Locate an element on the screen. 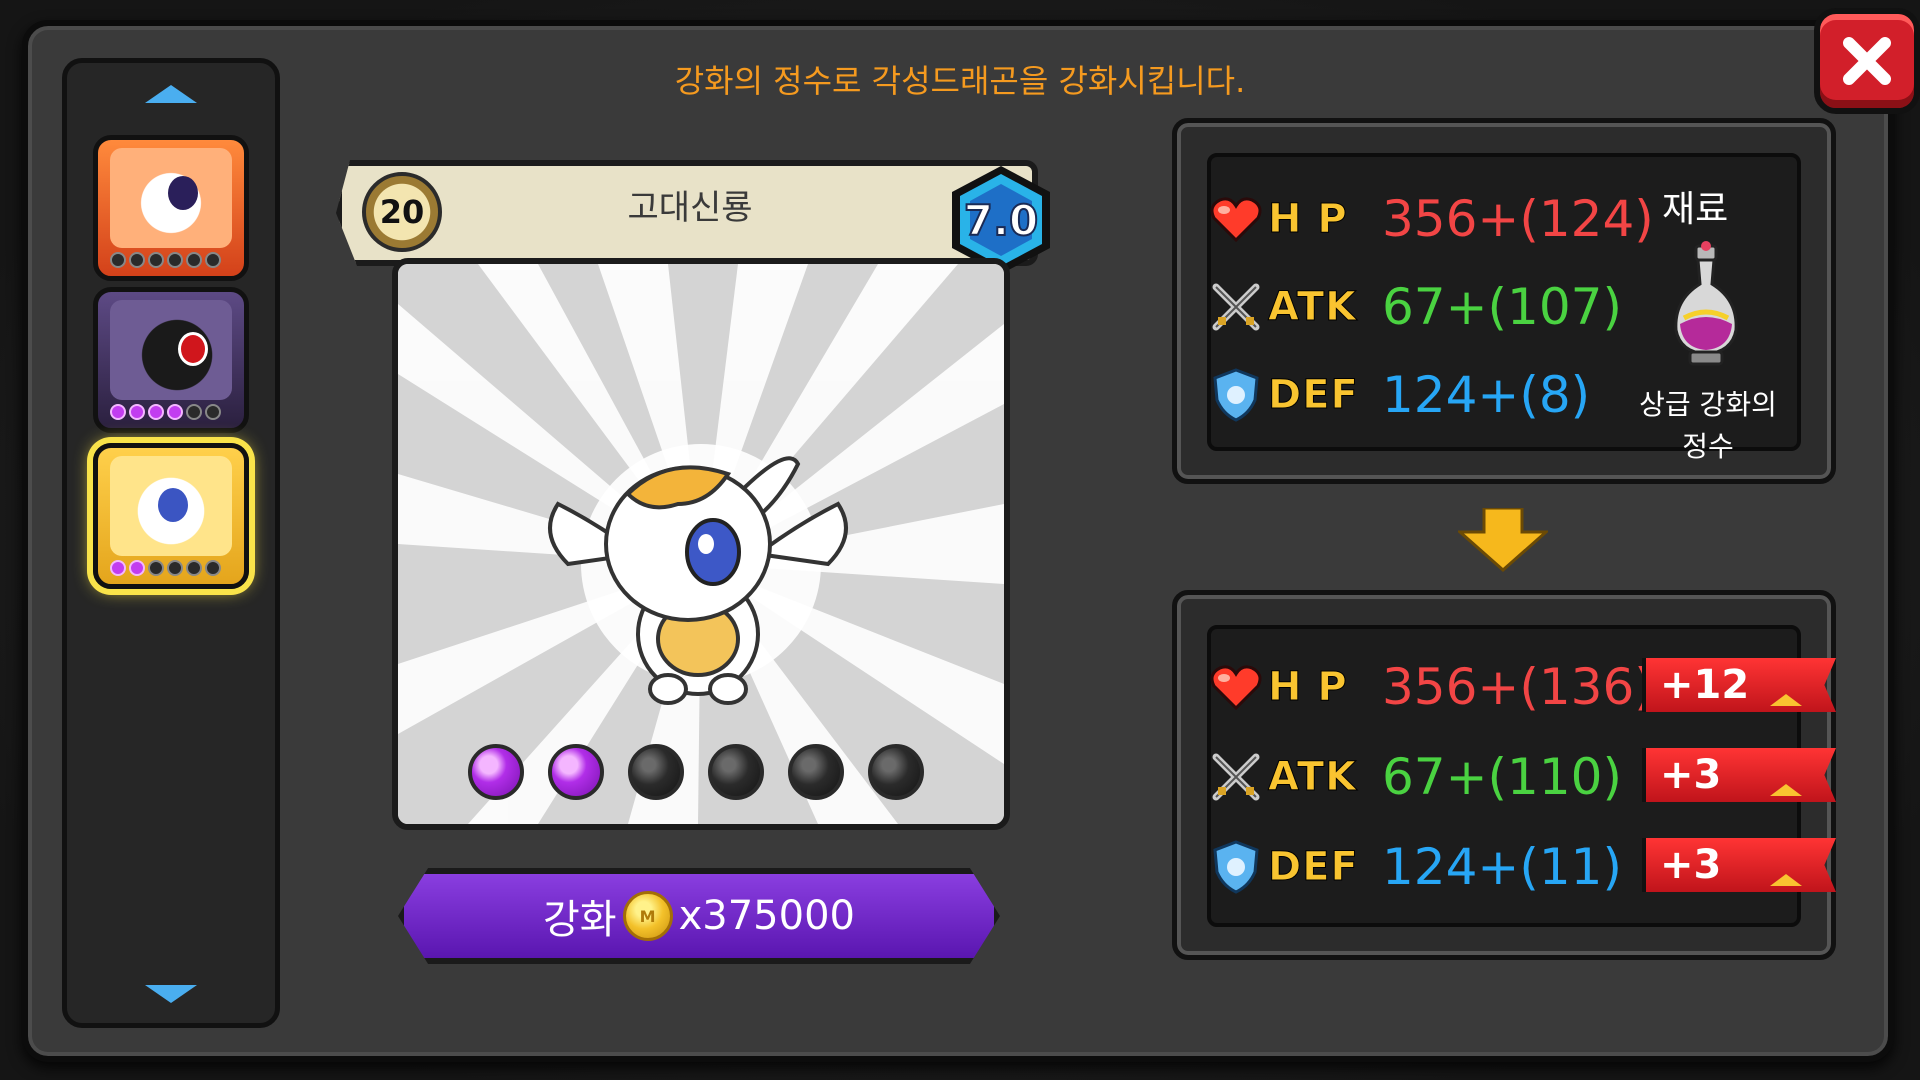  upgrade-label: 강화 is located at coordinates (580, 920).